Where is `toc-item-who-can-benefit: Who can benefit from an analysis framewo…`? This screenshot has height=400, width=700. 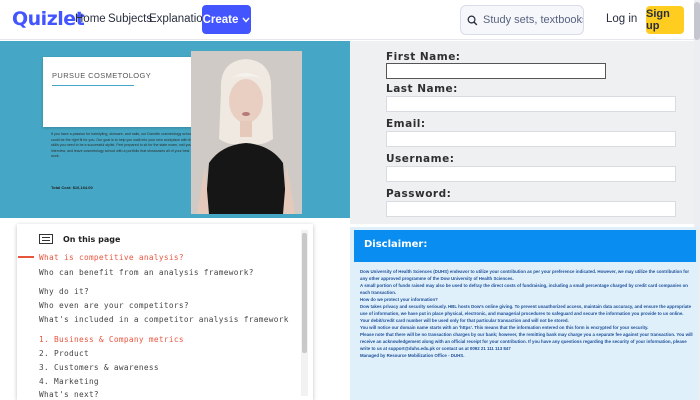
toc-item-who-can-benefit: Who can benefit from an analysis framewo… is located at coordinates (154, 272).